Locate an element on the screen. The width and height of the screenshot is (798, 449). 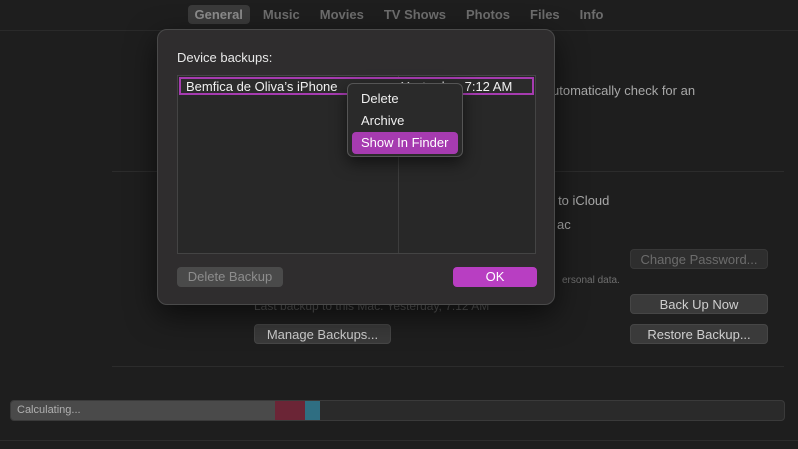
tab-photos: Photos is located at coordinates (488, 14).